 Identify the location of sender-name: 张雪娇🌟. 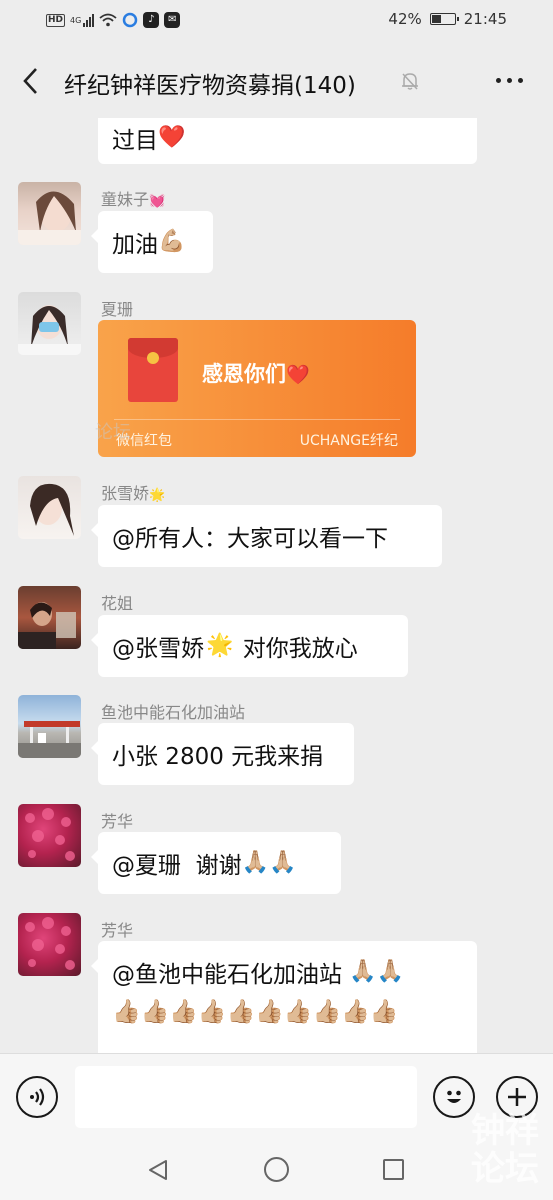
(133, 493).